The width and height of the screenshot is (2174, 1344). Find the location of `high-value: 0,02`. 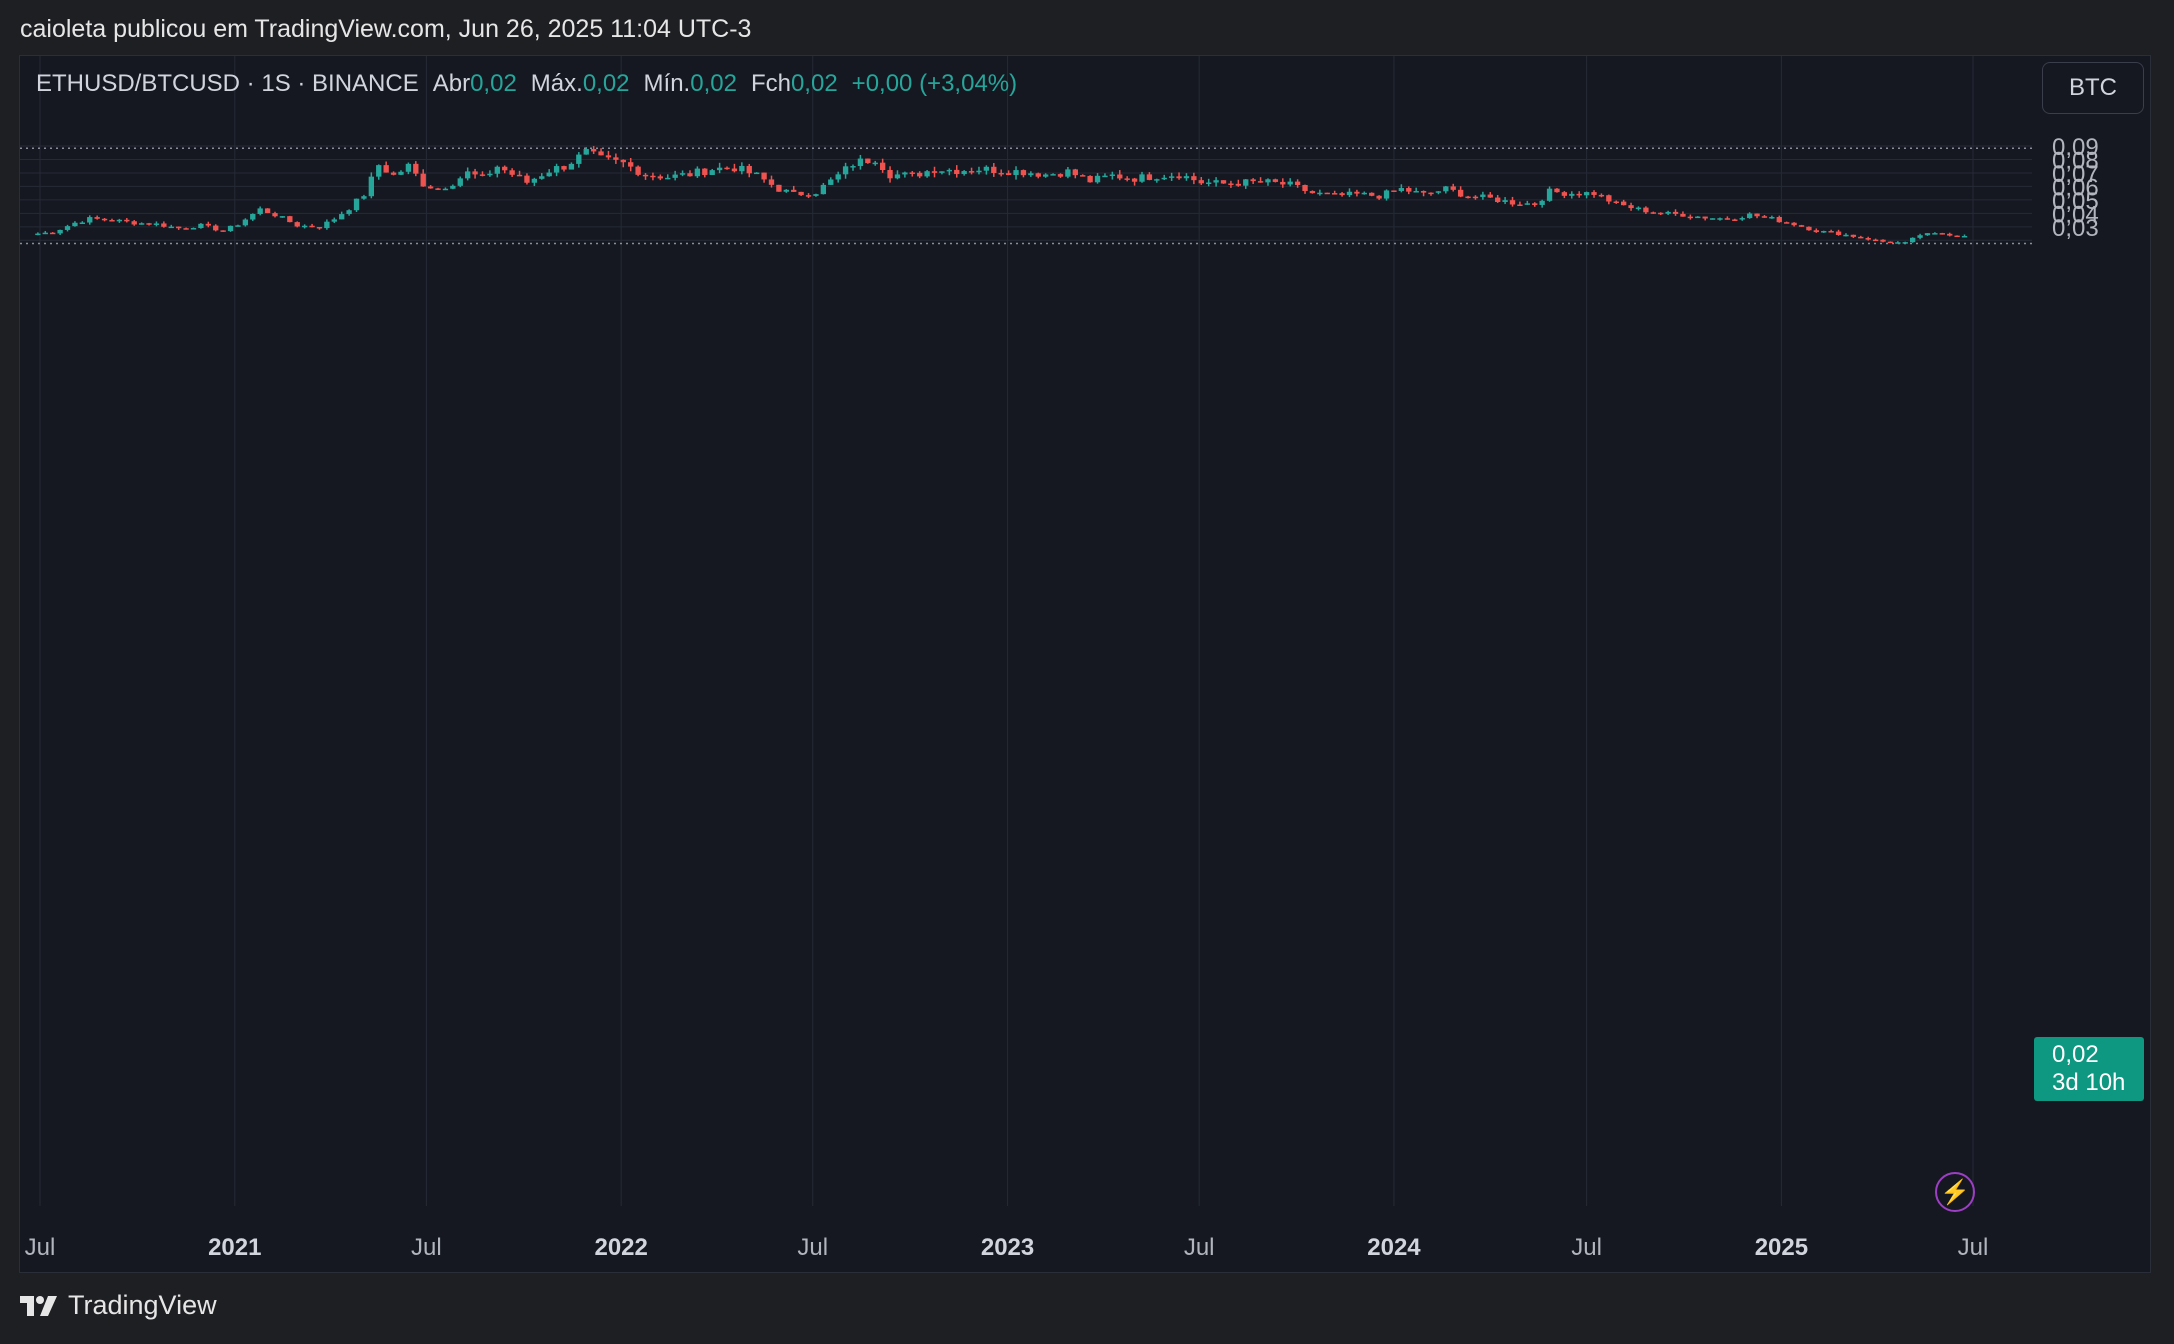

high-value: 0,02 is located at coordinates (606, 83).